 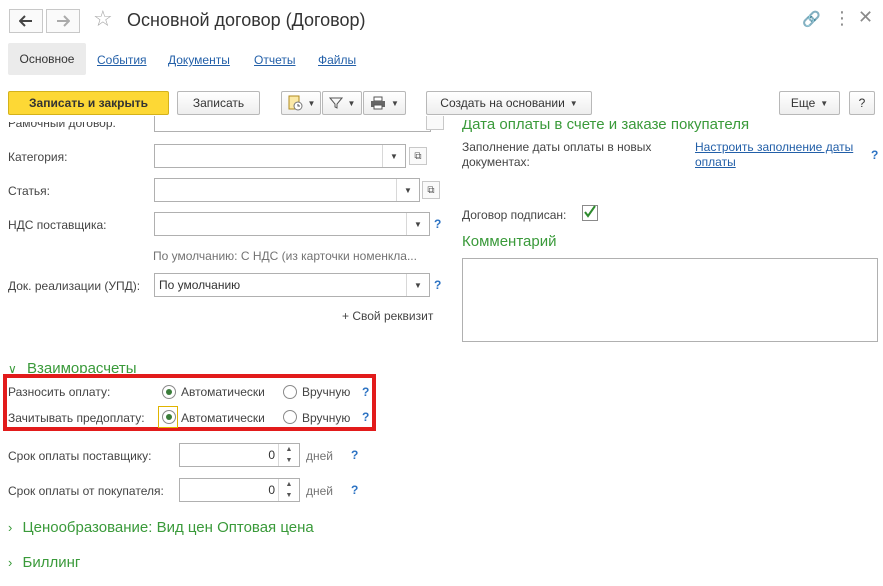 I want to click on doc-realization-label: Док. реализации (УПД):, so click(x=74, y=286).